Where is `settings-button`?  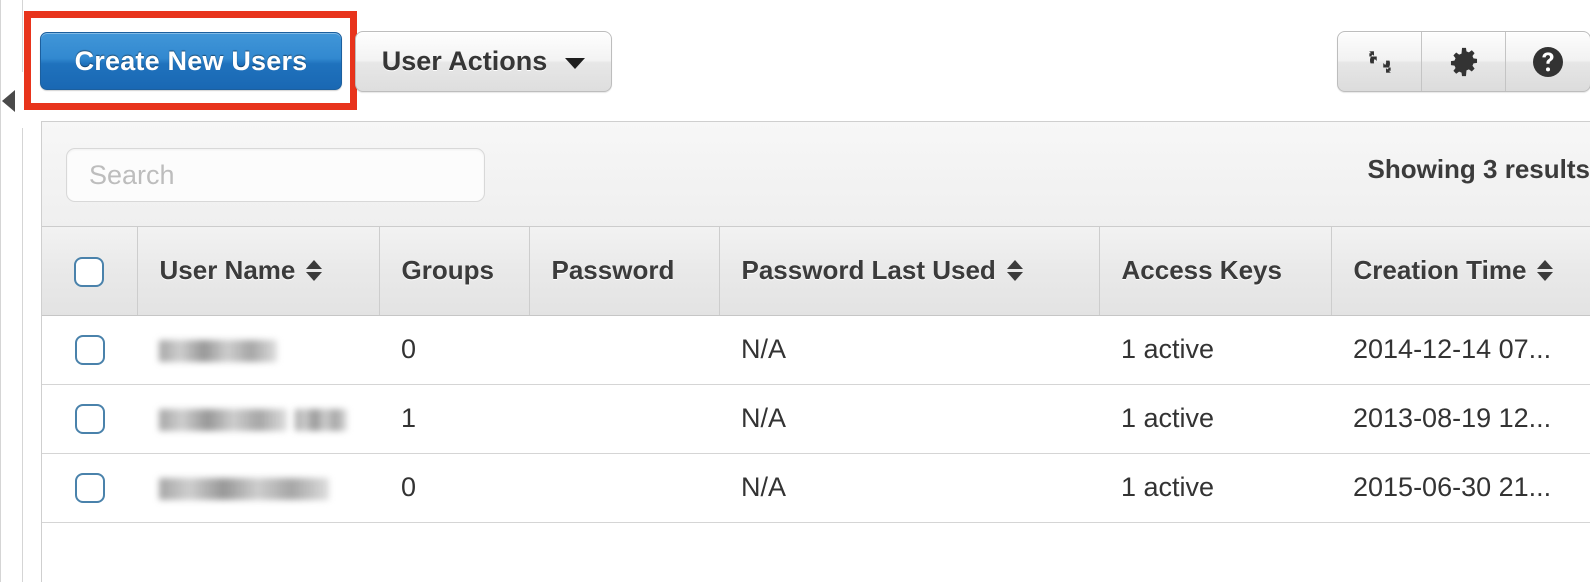 settings-button is located at coordinates (1464, 61).